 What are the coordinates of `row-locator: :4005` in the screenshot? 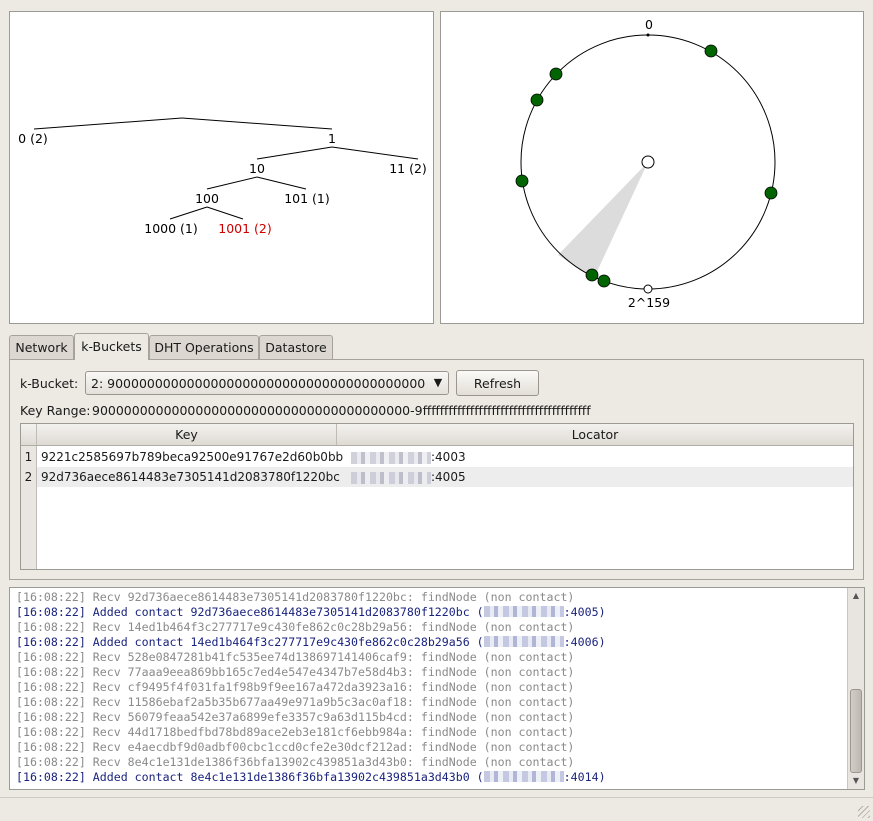 It's located at (408, 475).